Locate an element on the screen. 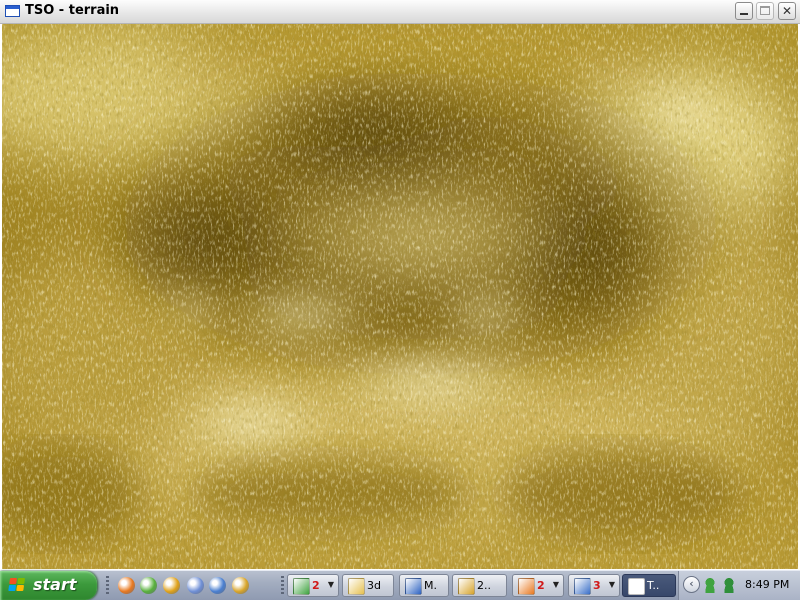 Image resolution: width=800 pixels, height=600 pixels. bulb-icon is located at coordinates (195, 585).